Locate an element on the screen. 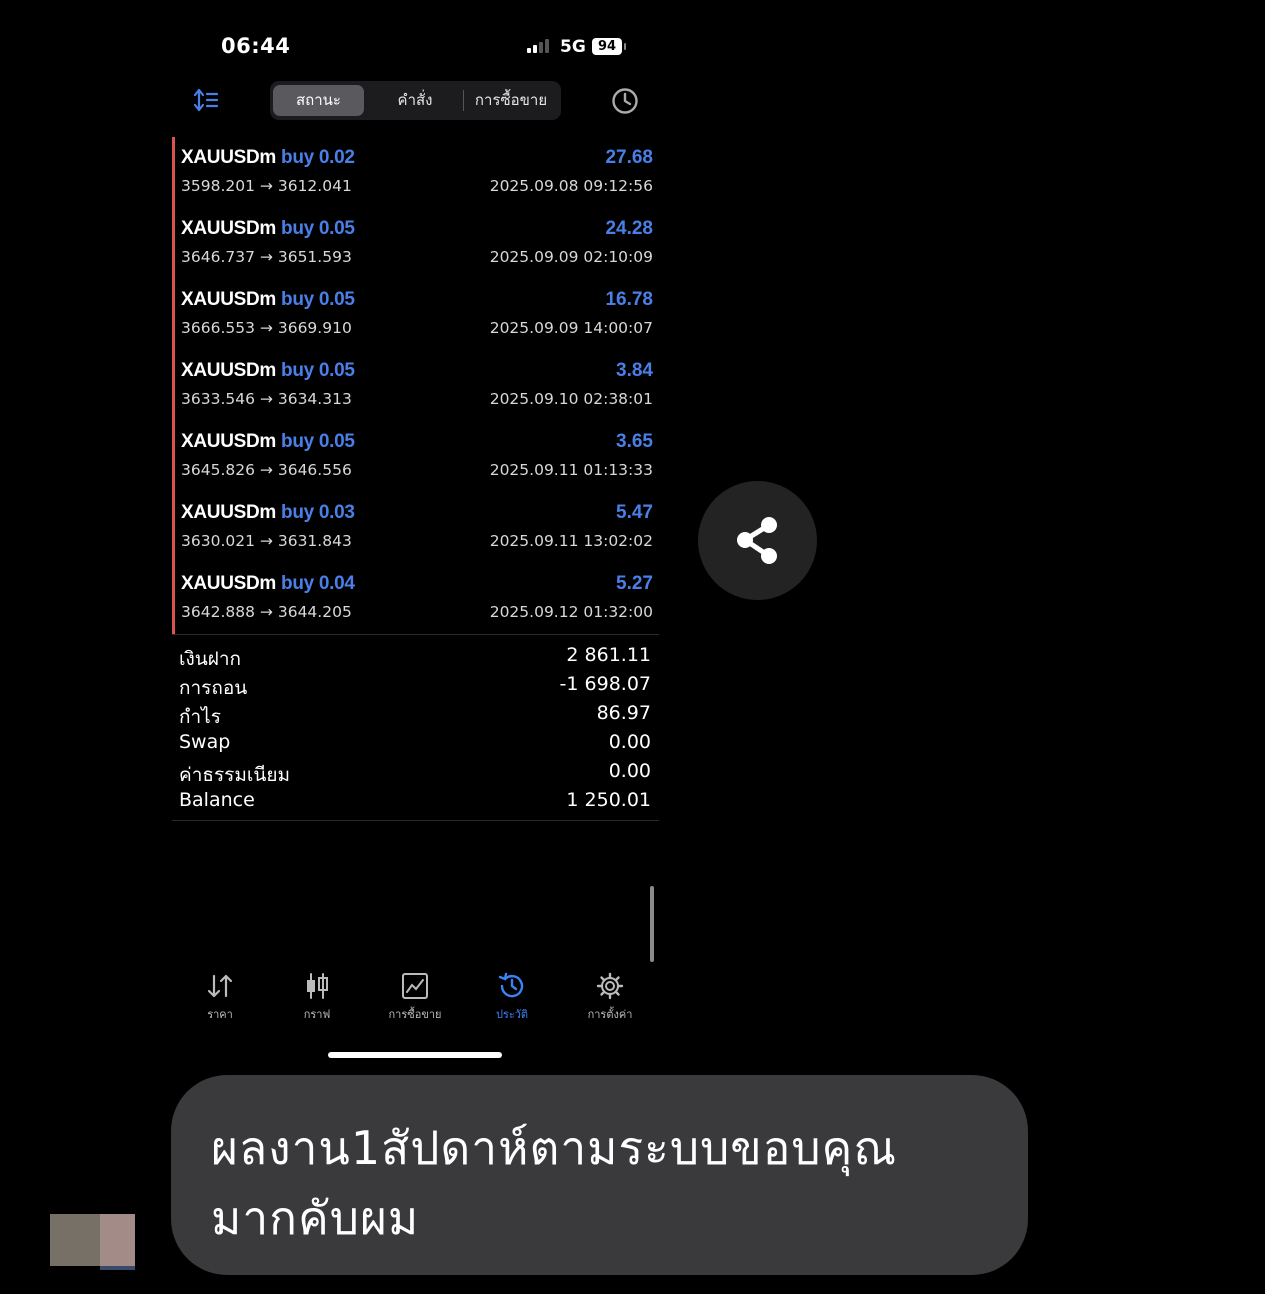  scrollbar is located at coordinates (652, 924).